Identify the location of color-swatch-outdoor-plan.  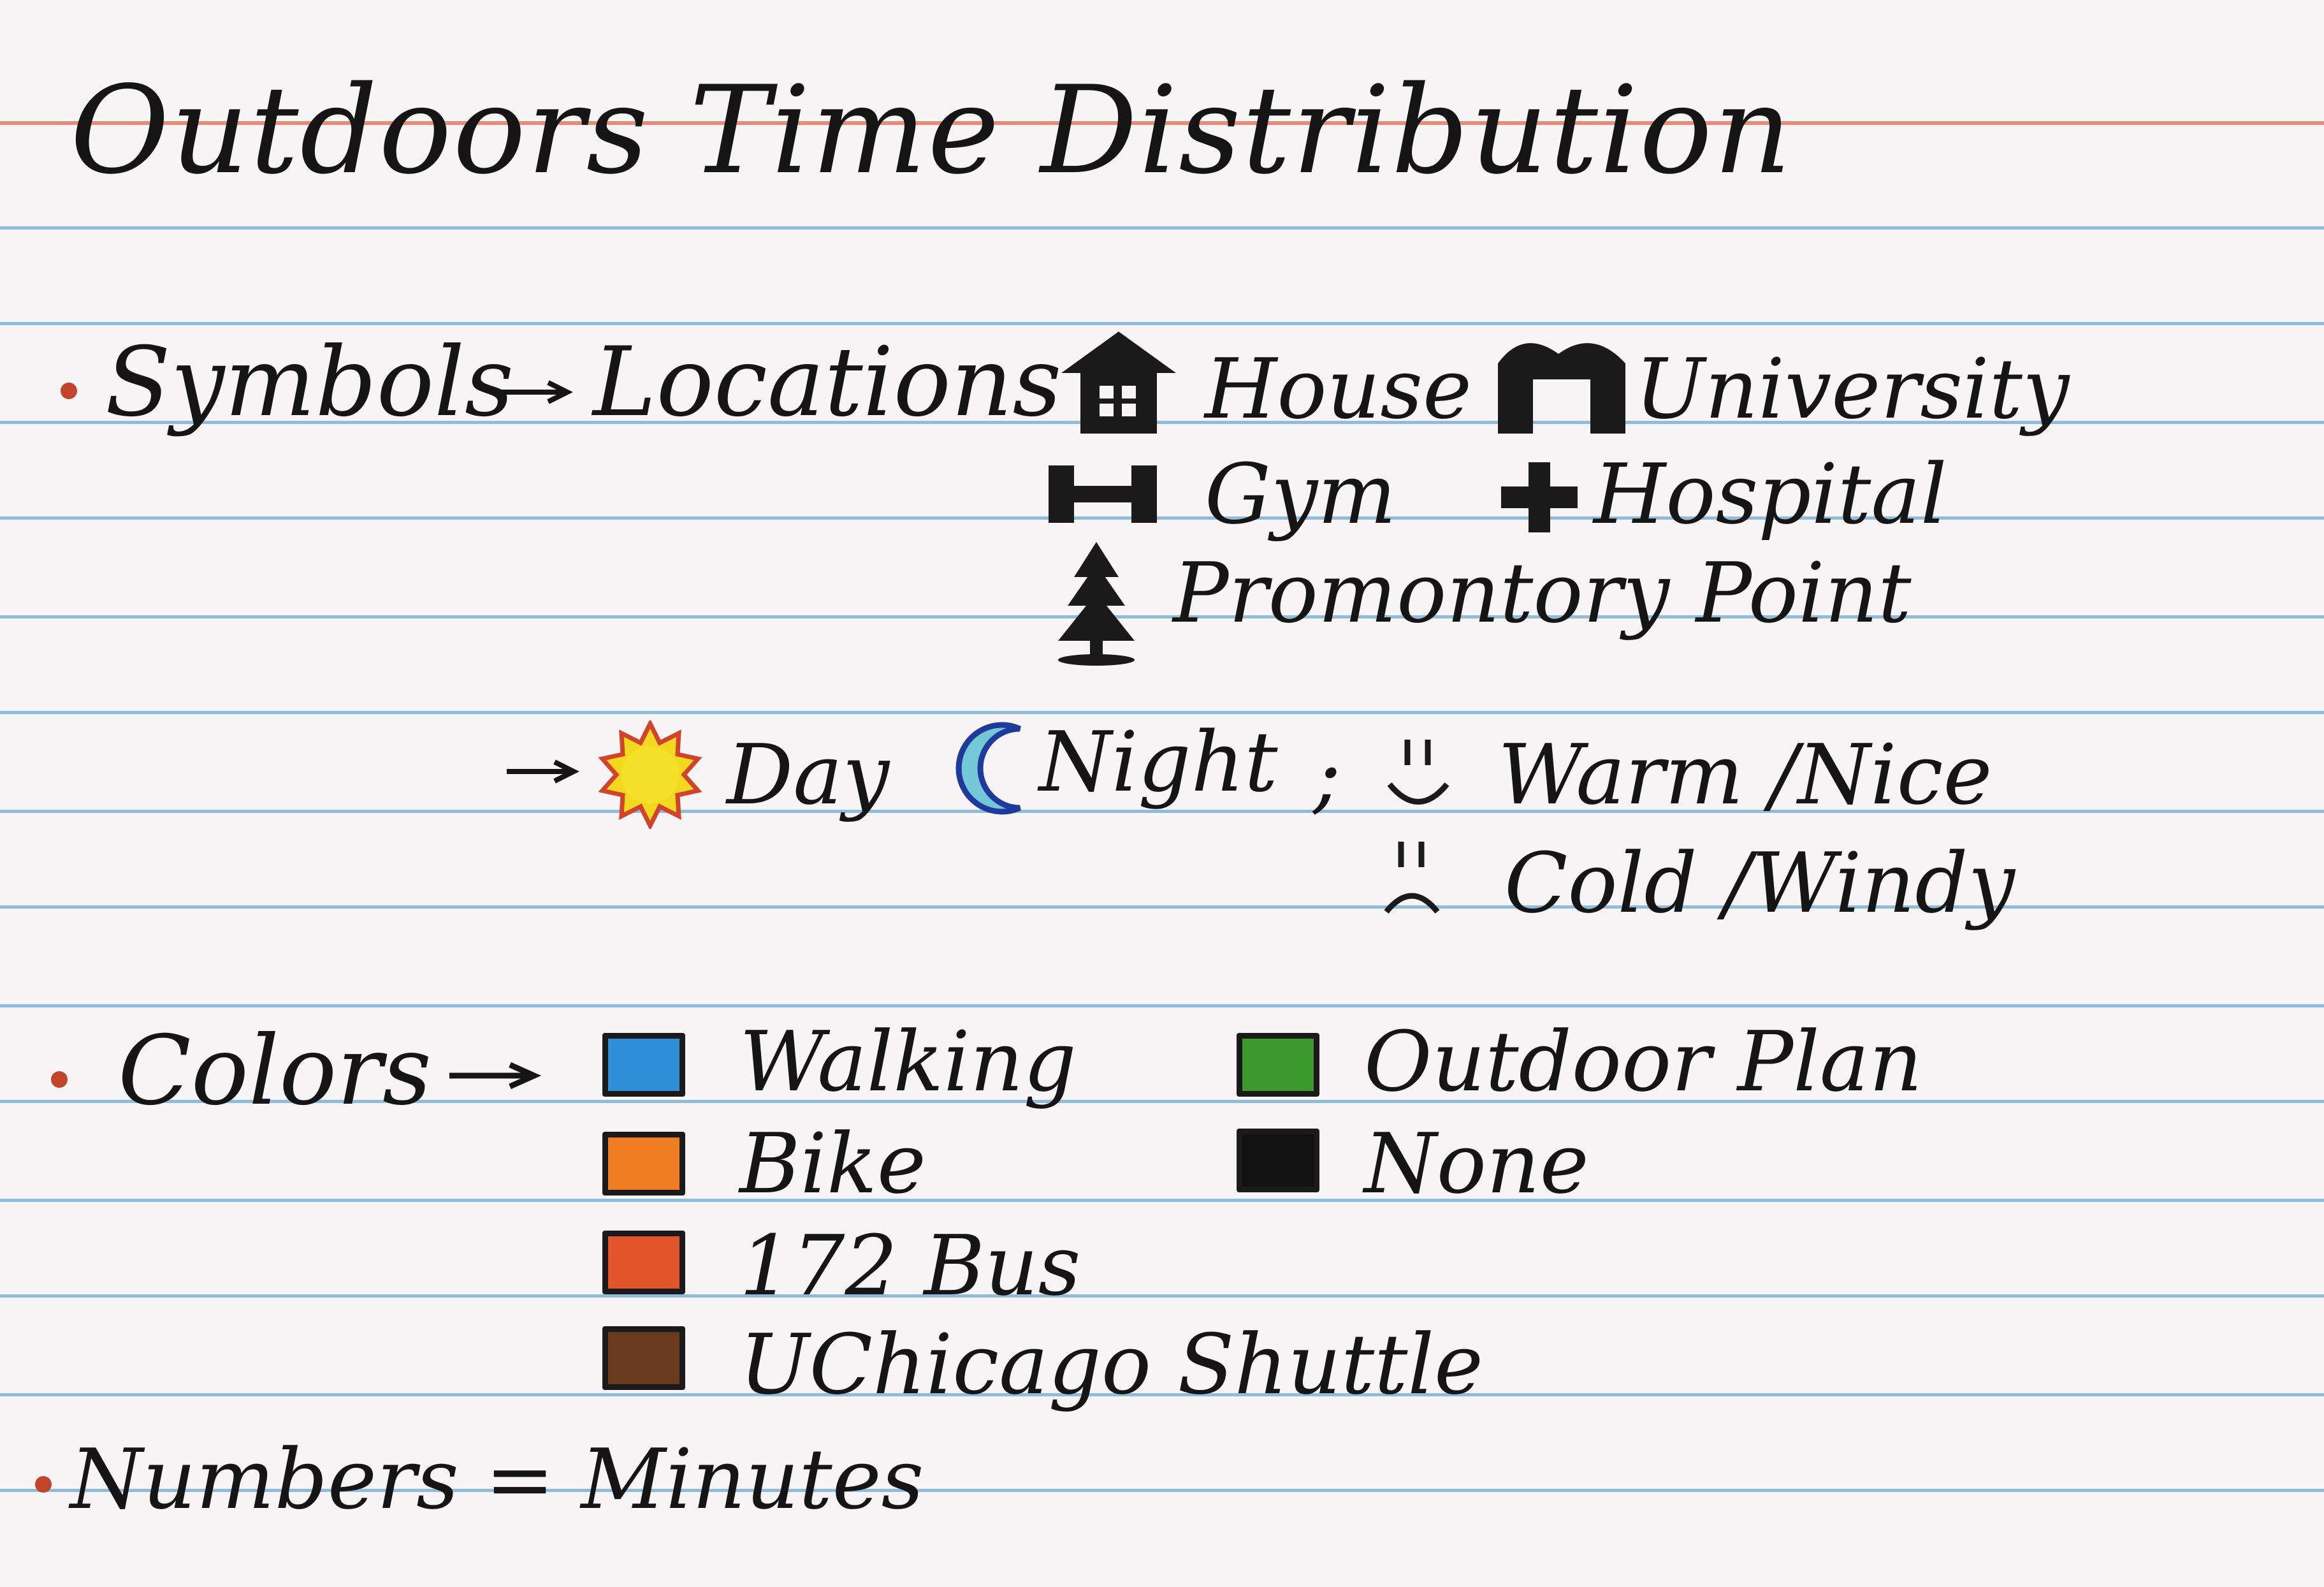
(1278, 1065).